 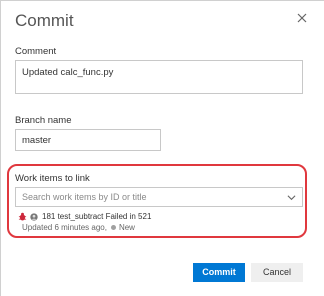 What do you see at coordinates (159, 197) in the screenshot?
I see `work-items-search-input: Search work items by ID or title` at bounding box center [159, 197].